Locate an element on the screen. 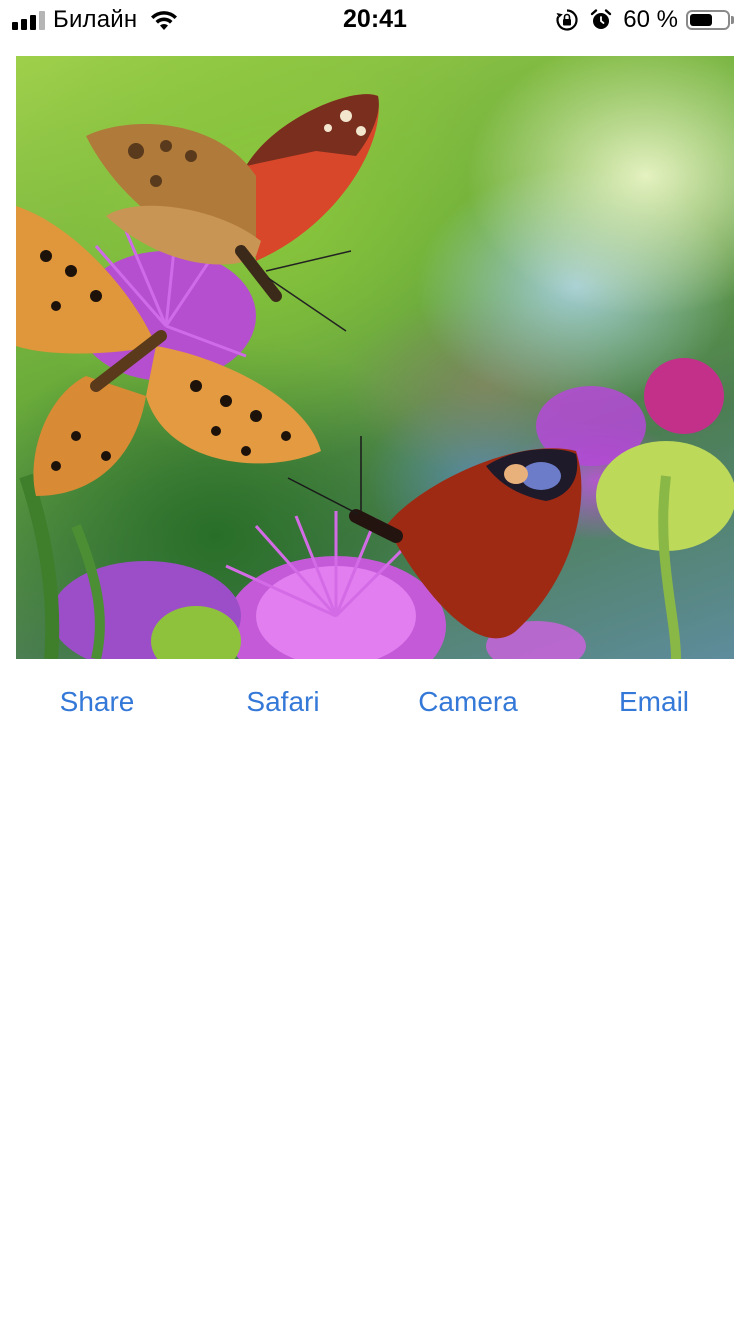 The width and height of the screenshot is (750, 1334). battery-level-fill is located at coordinates (701, 20).